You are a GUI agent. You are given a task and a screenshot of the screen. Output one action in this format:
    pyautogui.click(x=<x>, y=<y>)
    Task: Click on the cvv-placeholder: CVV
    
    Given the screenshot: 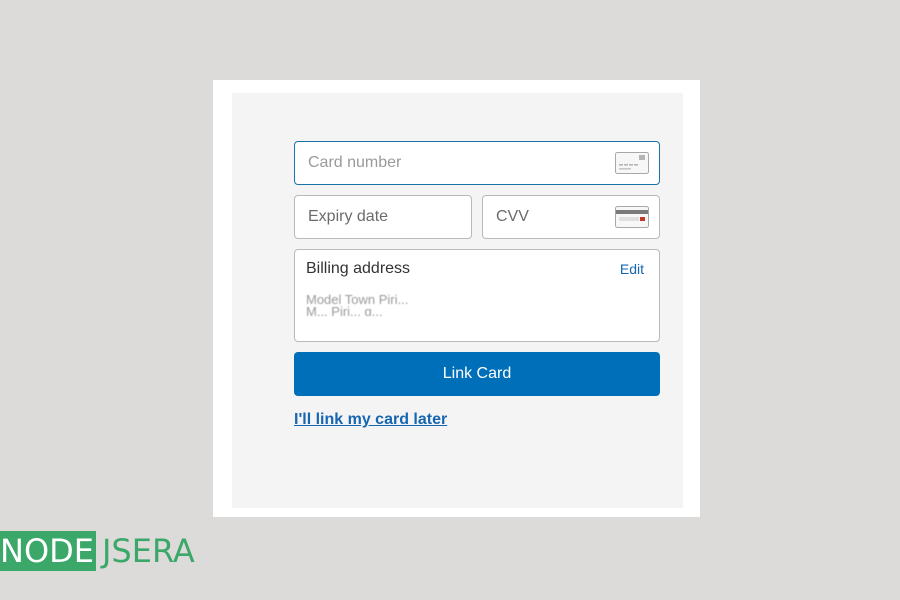 What is the action you would take?
    pyautogui.click(x=512, y=216)
    